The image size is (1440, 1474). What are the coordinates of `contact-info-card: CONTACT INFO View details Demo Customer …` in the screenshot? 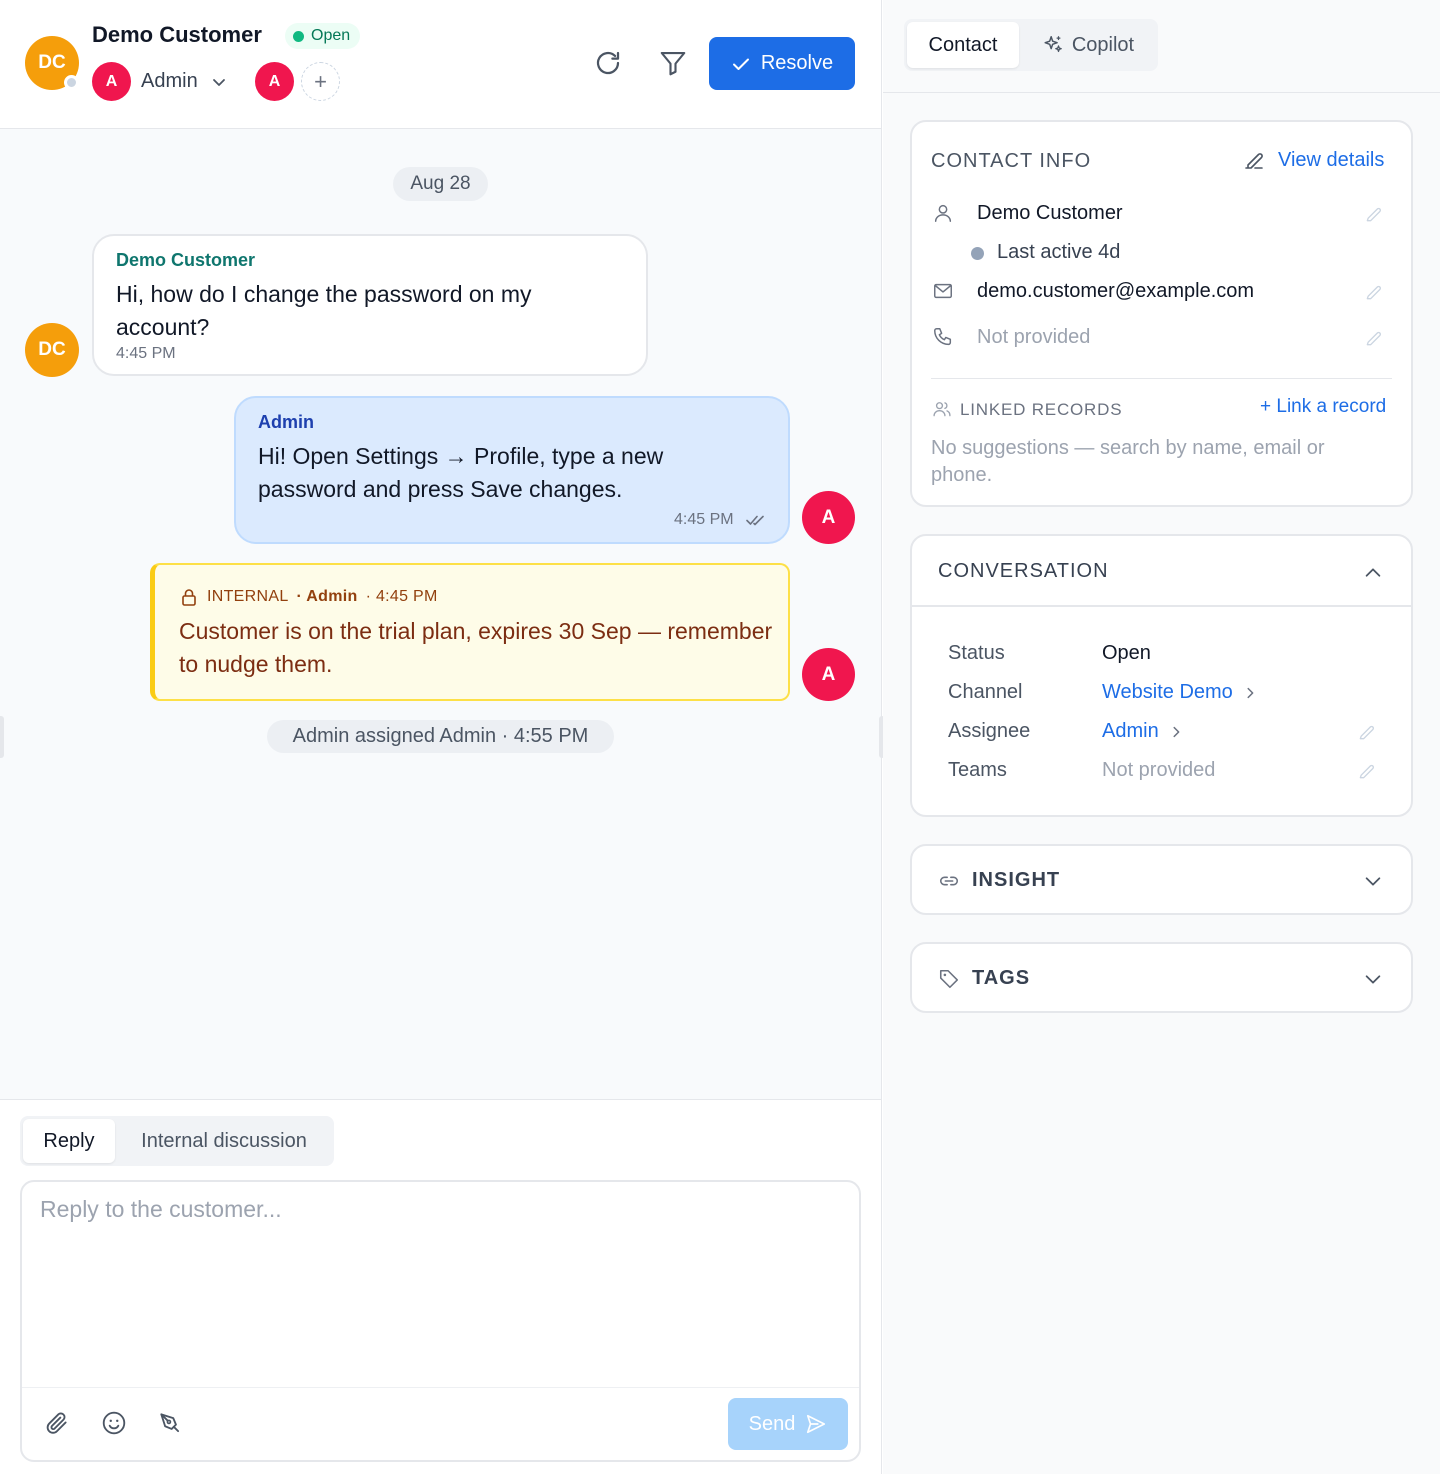 It's located at (1161, 313).